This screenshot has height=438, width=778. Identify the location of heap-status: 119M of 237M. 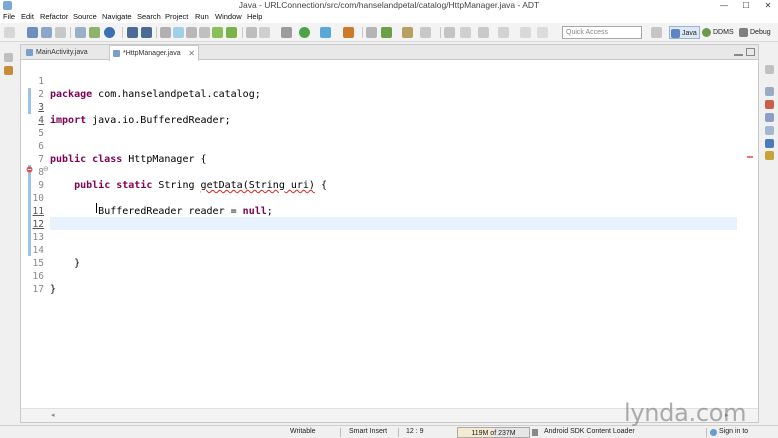
(493, 432).